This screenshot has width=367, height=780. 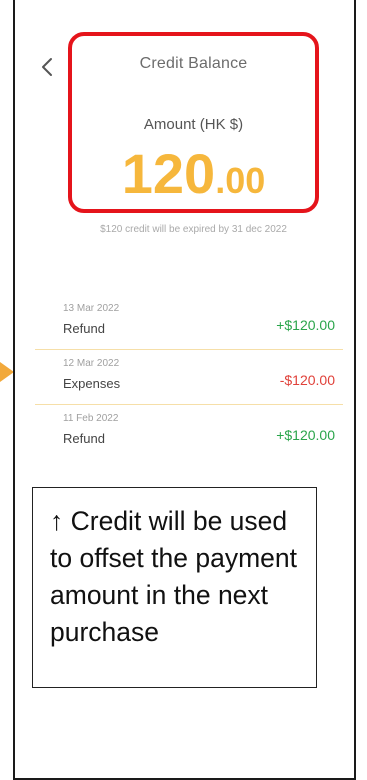 What do you see at coordinates (193, 63) in the screenshot?
I see `page-title: Credit Balance` at bounding box center [193, 63].